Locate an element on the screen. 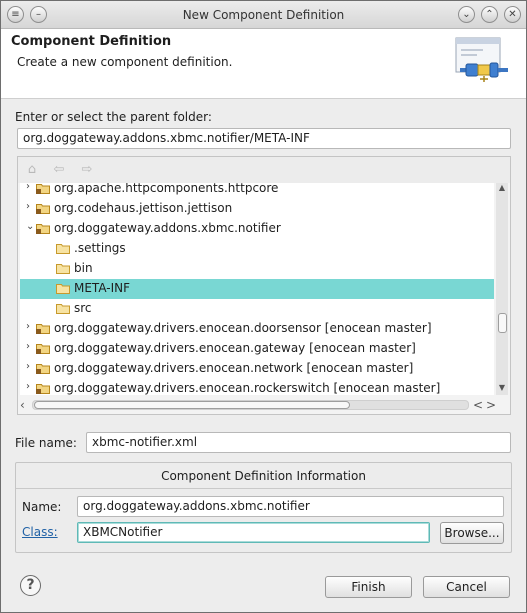  tree-row: › org.codehaus.jettison.jettison is located at coordinates (257, 209).